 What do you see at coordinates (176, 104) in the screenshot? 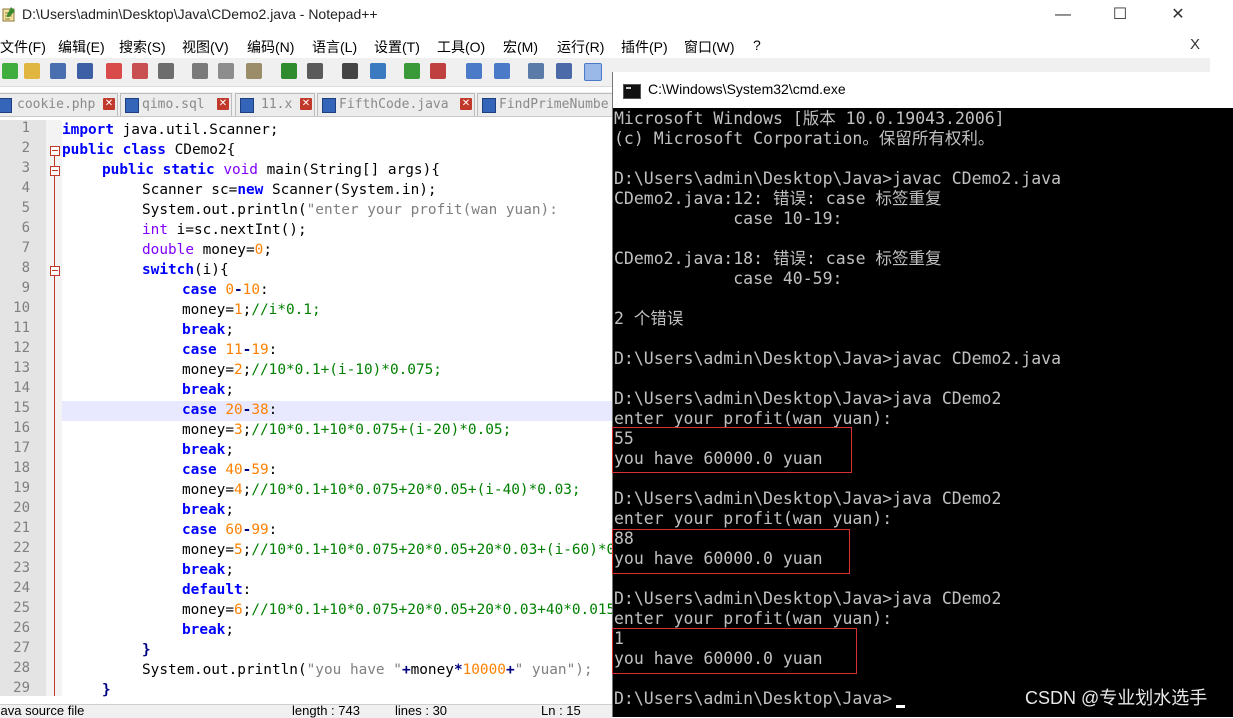
I see `tab-qimo-sql: qimo.sql ✕` at bounding box center [176, 104].